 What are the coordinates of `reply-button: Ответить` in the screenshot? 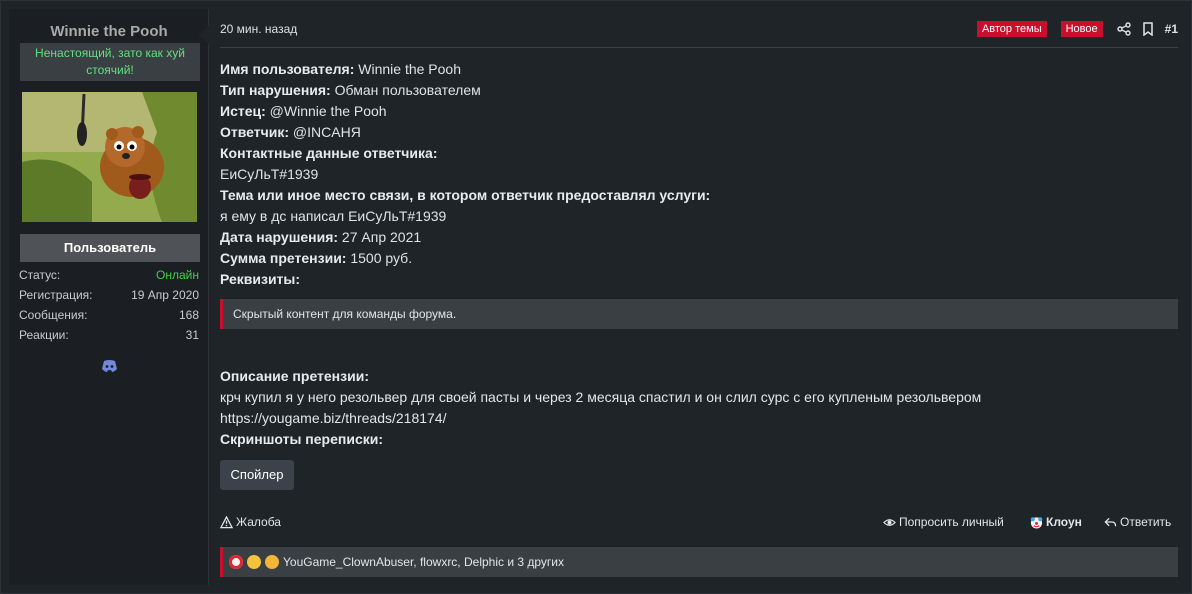 It's located at (1137, 522).